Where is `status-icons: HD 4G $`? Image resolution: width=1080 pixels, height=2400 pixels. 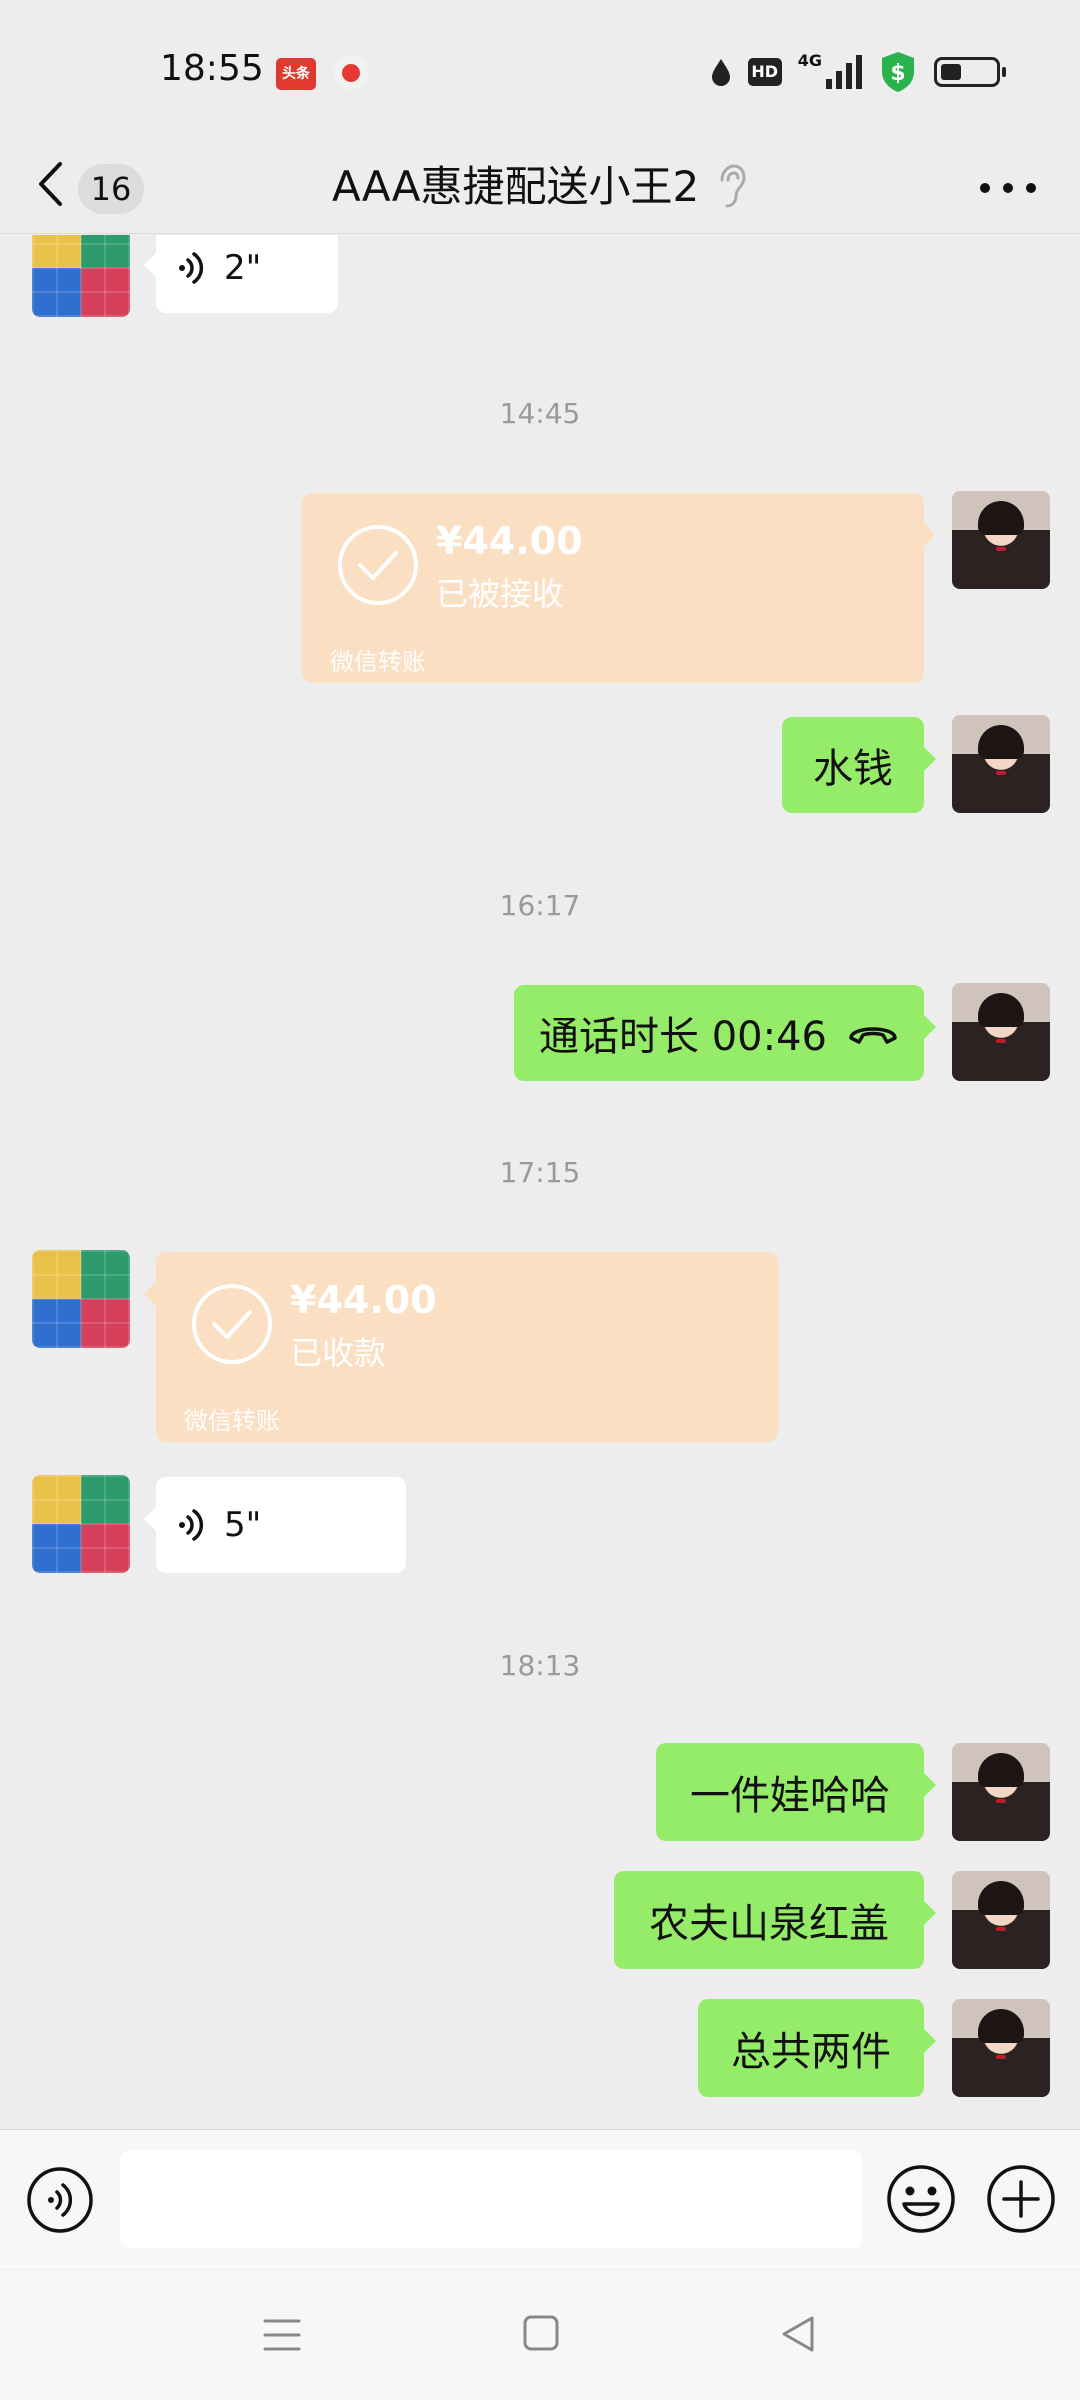 status-icons: HD 4G $ is located at coordinates (858, 72).